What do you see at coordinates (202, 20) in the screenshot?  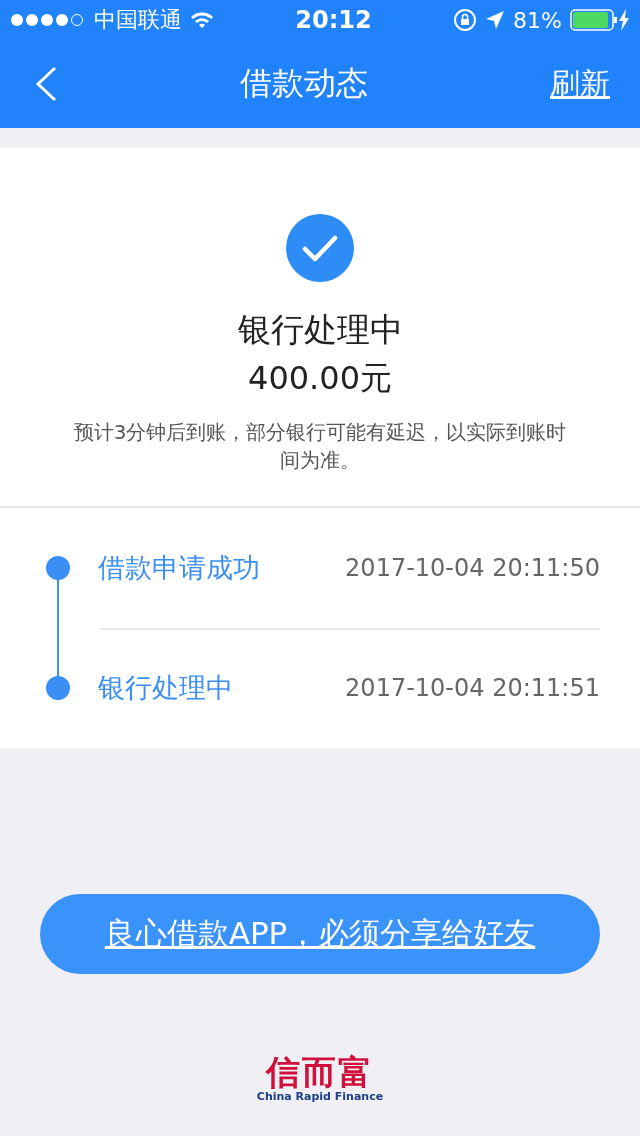 I see `wifi-icon` at bounding box center [202, 20].